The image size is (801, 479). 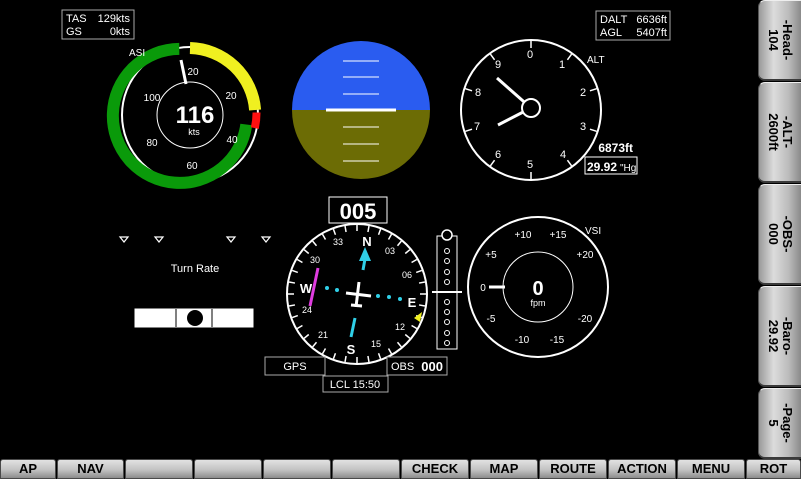 What do you see at coordinates (357, 294) in the screenshot?
I see `hsi-compass: N E S W 33 30 24 21 15 12 06 03` at bounding box center [357, 294].